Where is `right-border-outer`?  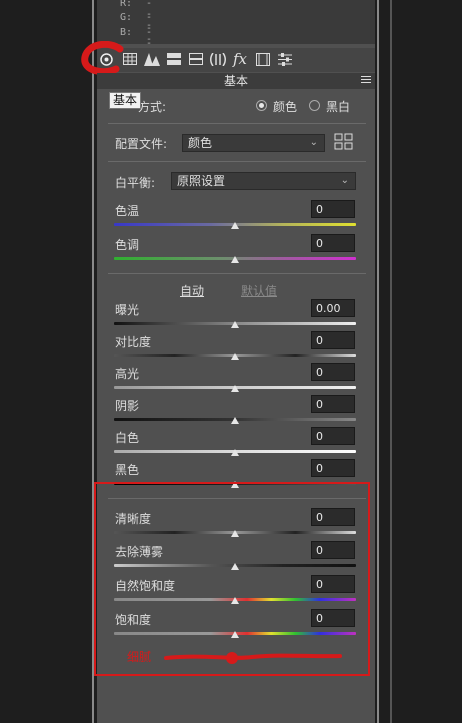 right-border-outer is located at coordinates (391, 361).